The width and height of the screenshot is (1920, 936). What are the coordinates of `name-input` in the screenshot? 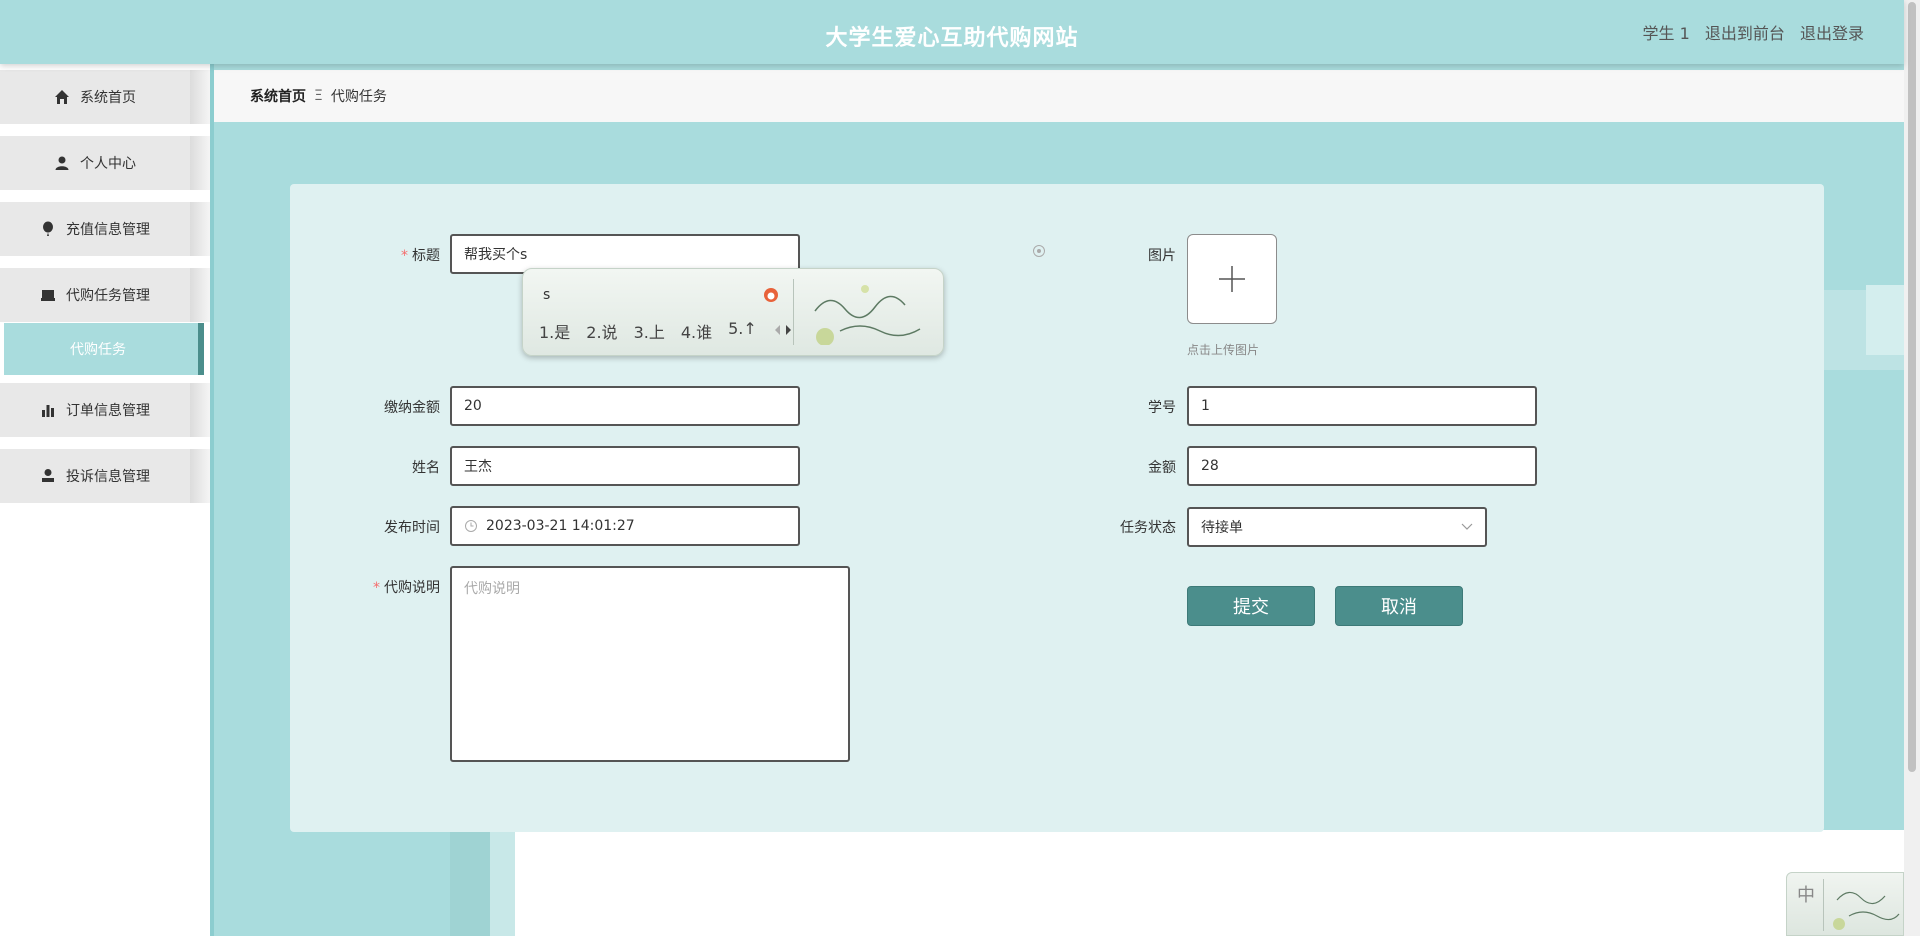 It's located at (625, 466).